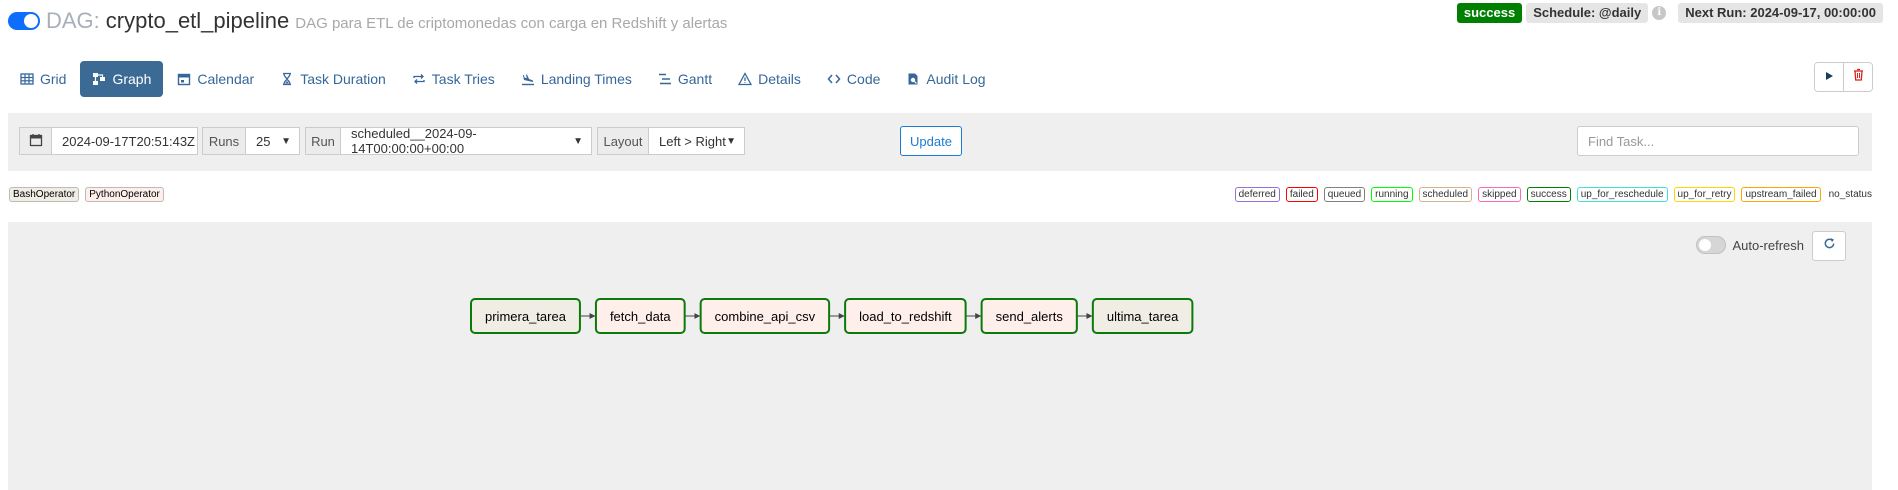 The image size is (1898, 490). What do you see at coordinates (1768, 245) in the screenshot?
I see `auto-refresh-label: Auto-refresh` at bounding box center [1768, 245].